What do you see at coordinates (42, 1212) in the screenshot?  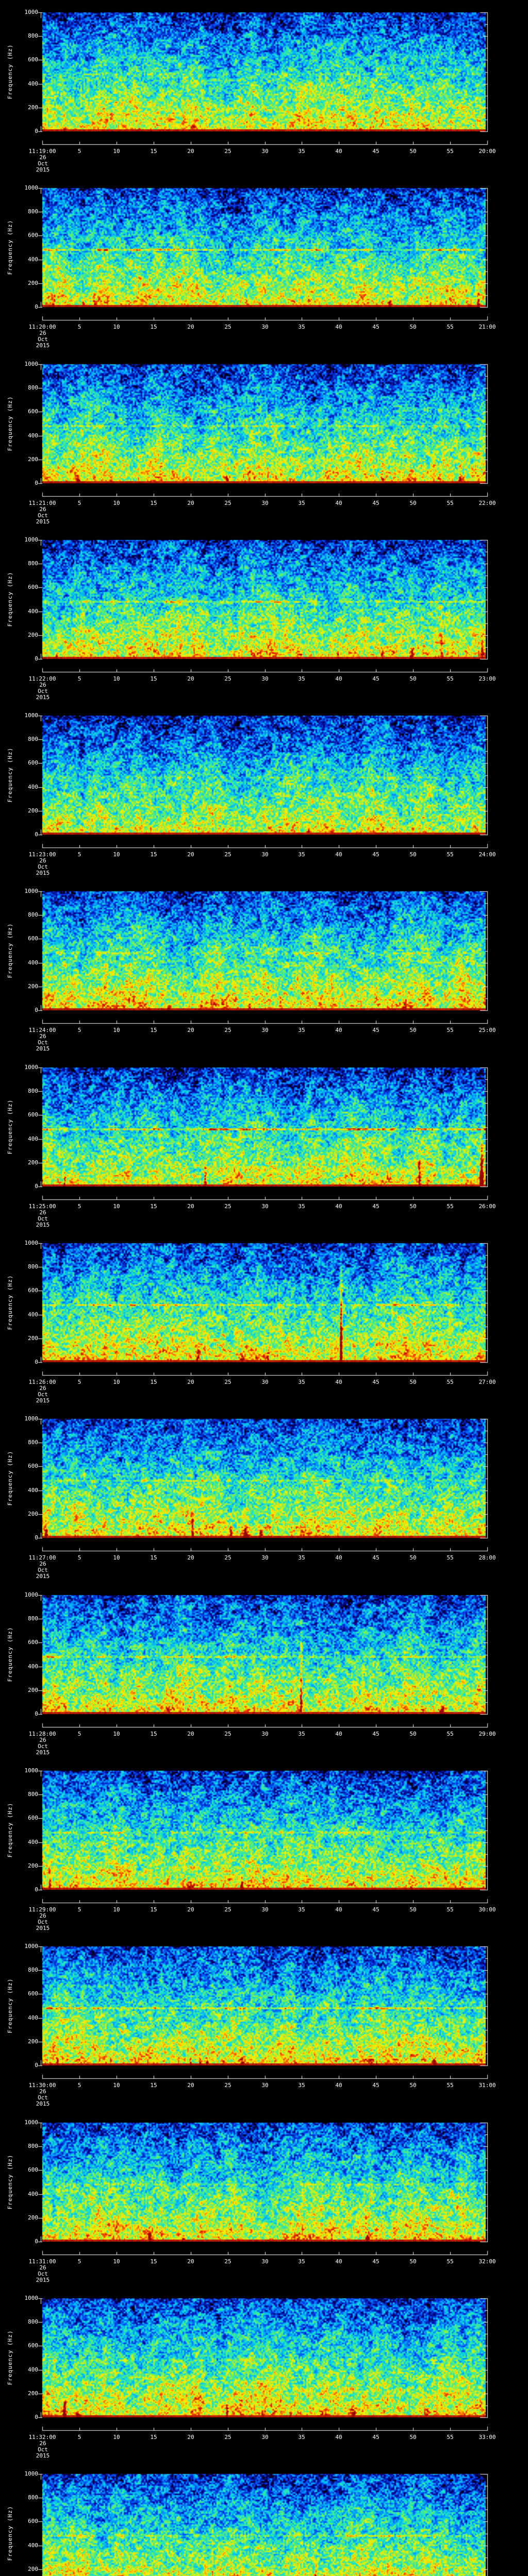 I see `date-line: 26` at bounding box center [42, 1212].